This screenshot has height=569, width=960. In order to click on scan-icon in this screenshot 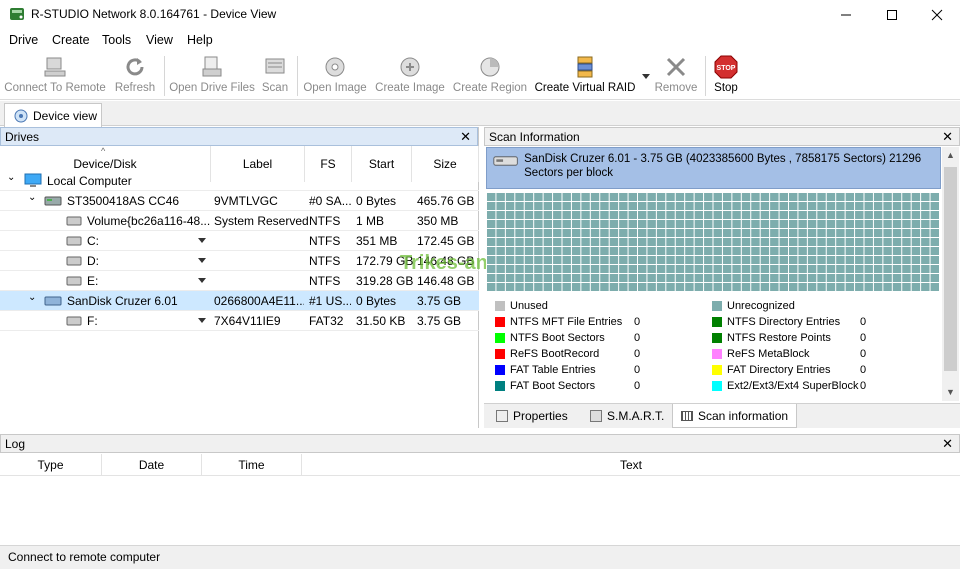, I will do `click(275, 66)`.